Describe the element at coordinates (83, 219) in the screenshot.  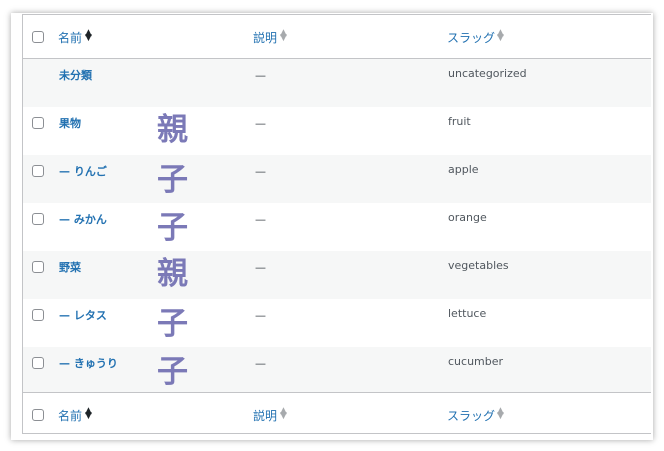
I see `term-name-link: — みかん` at that location.